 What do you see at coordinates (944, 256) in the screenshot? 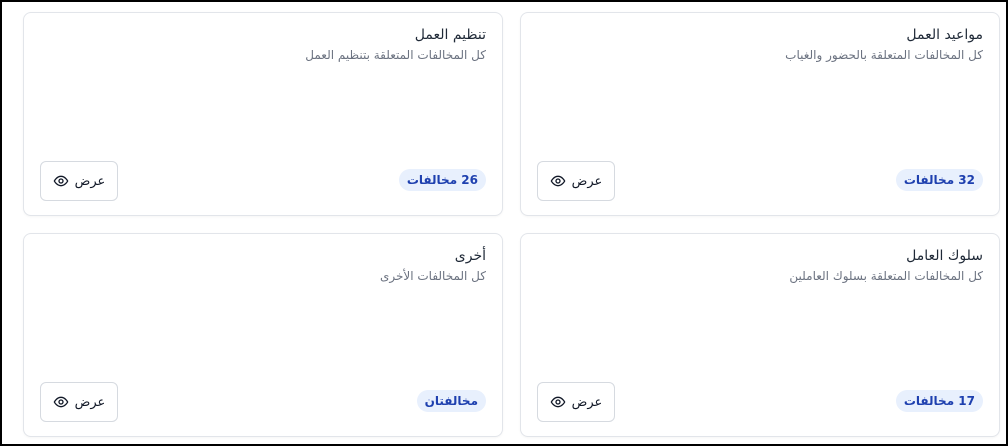
I see `card-title: سلوك العامل` at bounding box center [944, 256].